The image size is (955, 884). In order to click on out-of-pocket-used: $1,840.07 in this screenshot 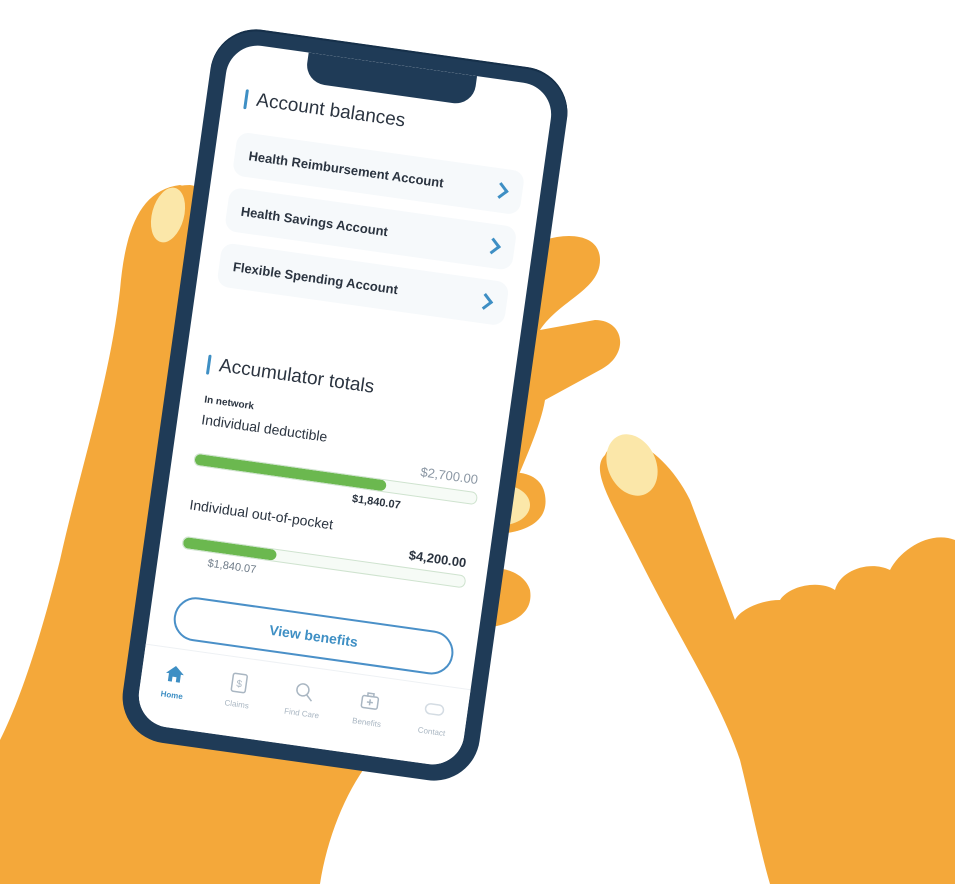, I will do `click(231, 567)`.